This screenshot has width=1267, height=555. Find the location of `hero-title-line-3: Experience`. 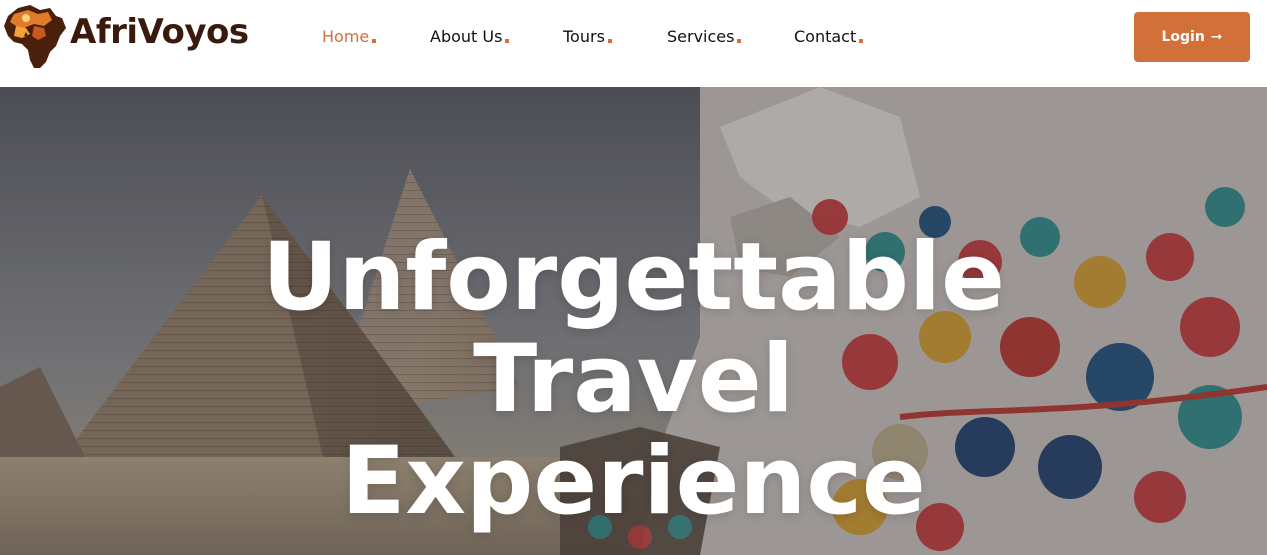

hero-title-line-3: Experience is located at coordinates (633, 481).